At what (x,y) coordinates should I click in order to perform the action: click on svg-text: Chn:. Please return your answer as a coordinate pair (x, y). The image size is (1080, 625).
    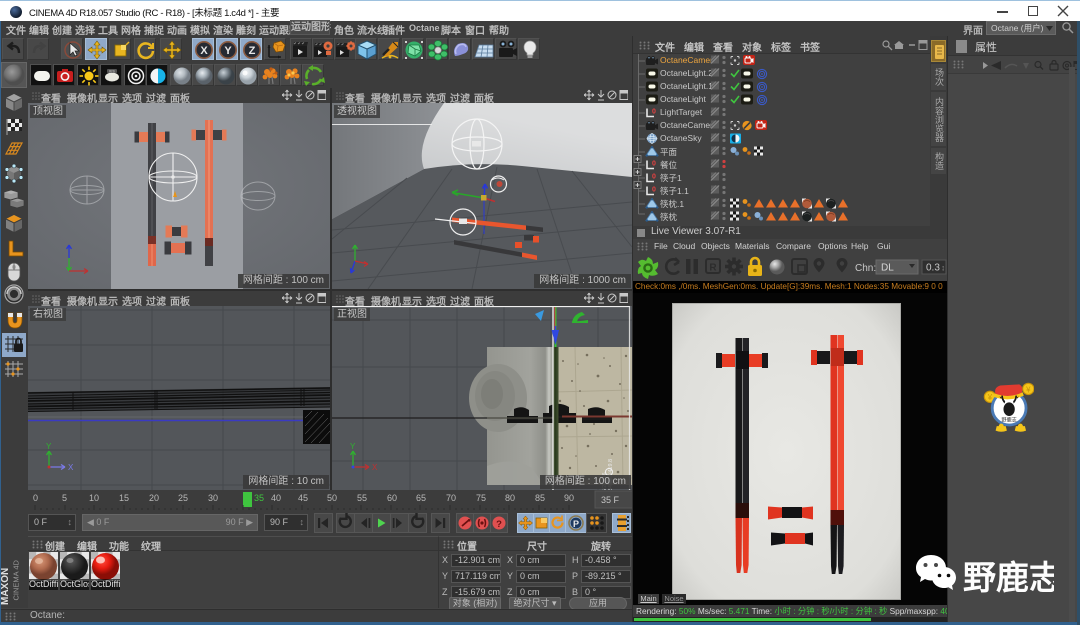
    Looking at the image, I should click on (865, 268).